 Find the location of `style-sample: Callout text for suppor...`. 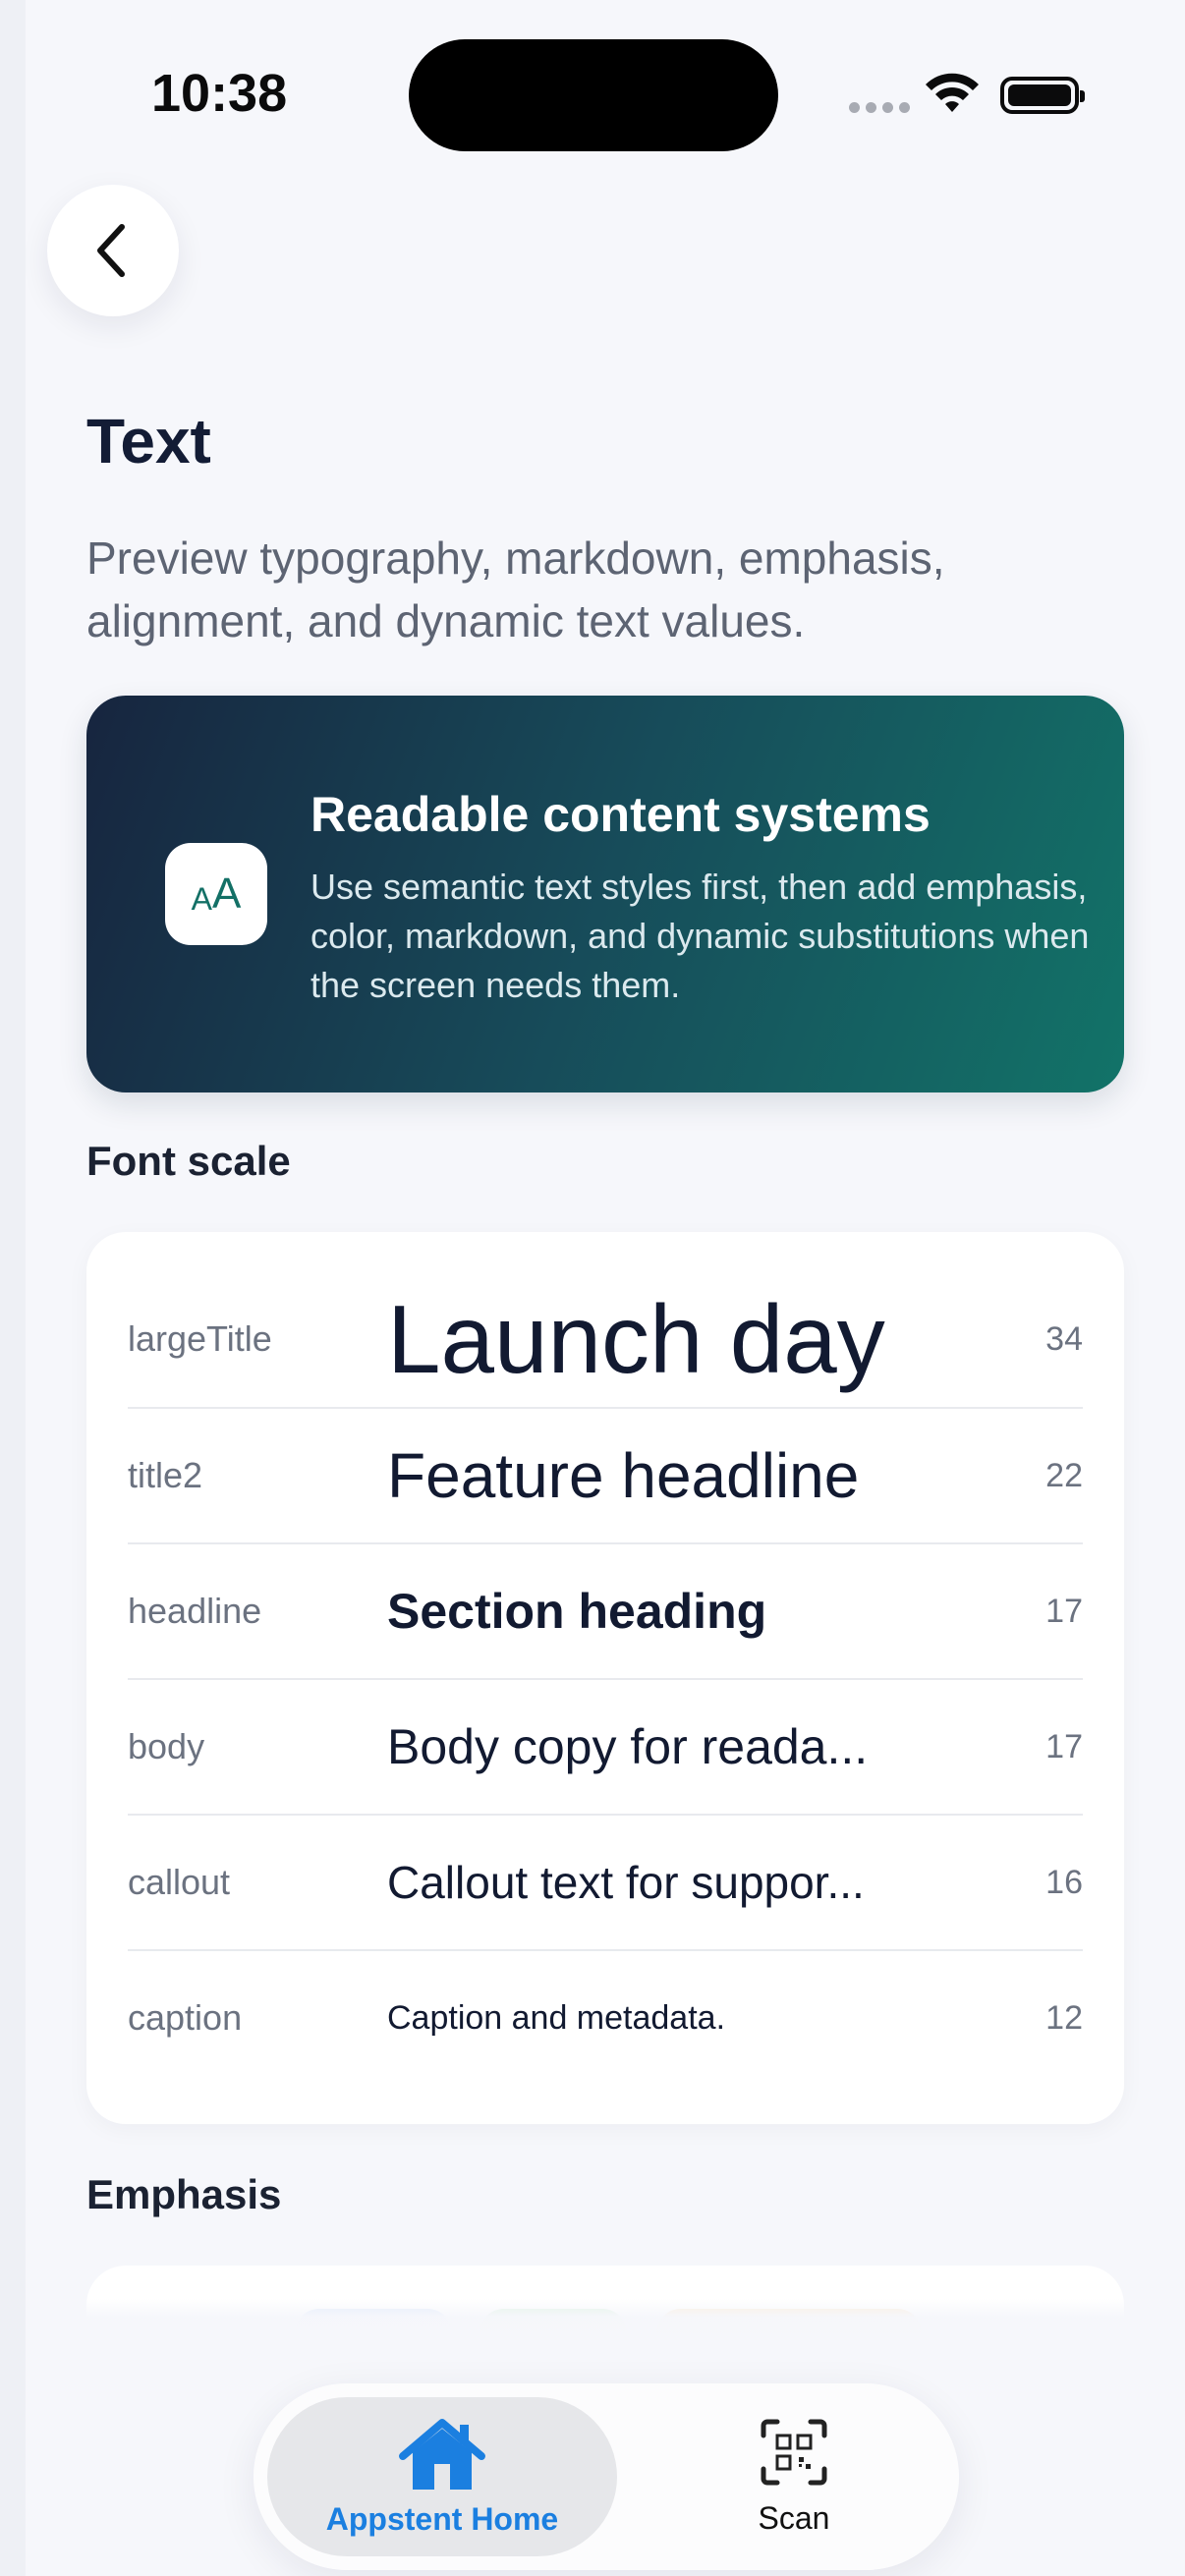

style-sample: Callout text for suppor... is located at coordinates (626, 1882).